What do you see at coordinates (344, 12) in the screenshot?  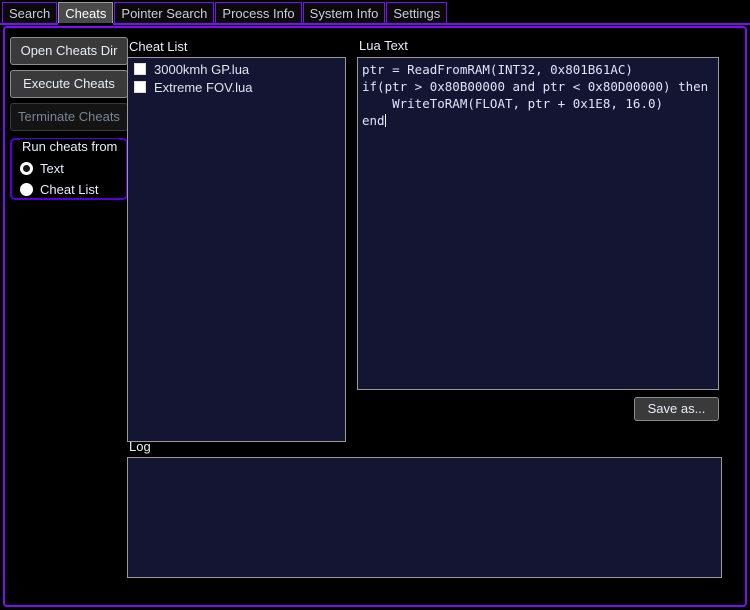 I see `tab-system-info: System Info` at bounding box center [344, 12].